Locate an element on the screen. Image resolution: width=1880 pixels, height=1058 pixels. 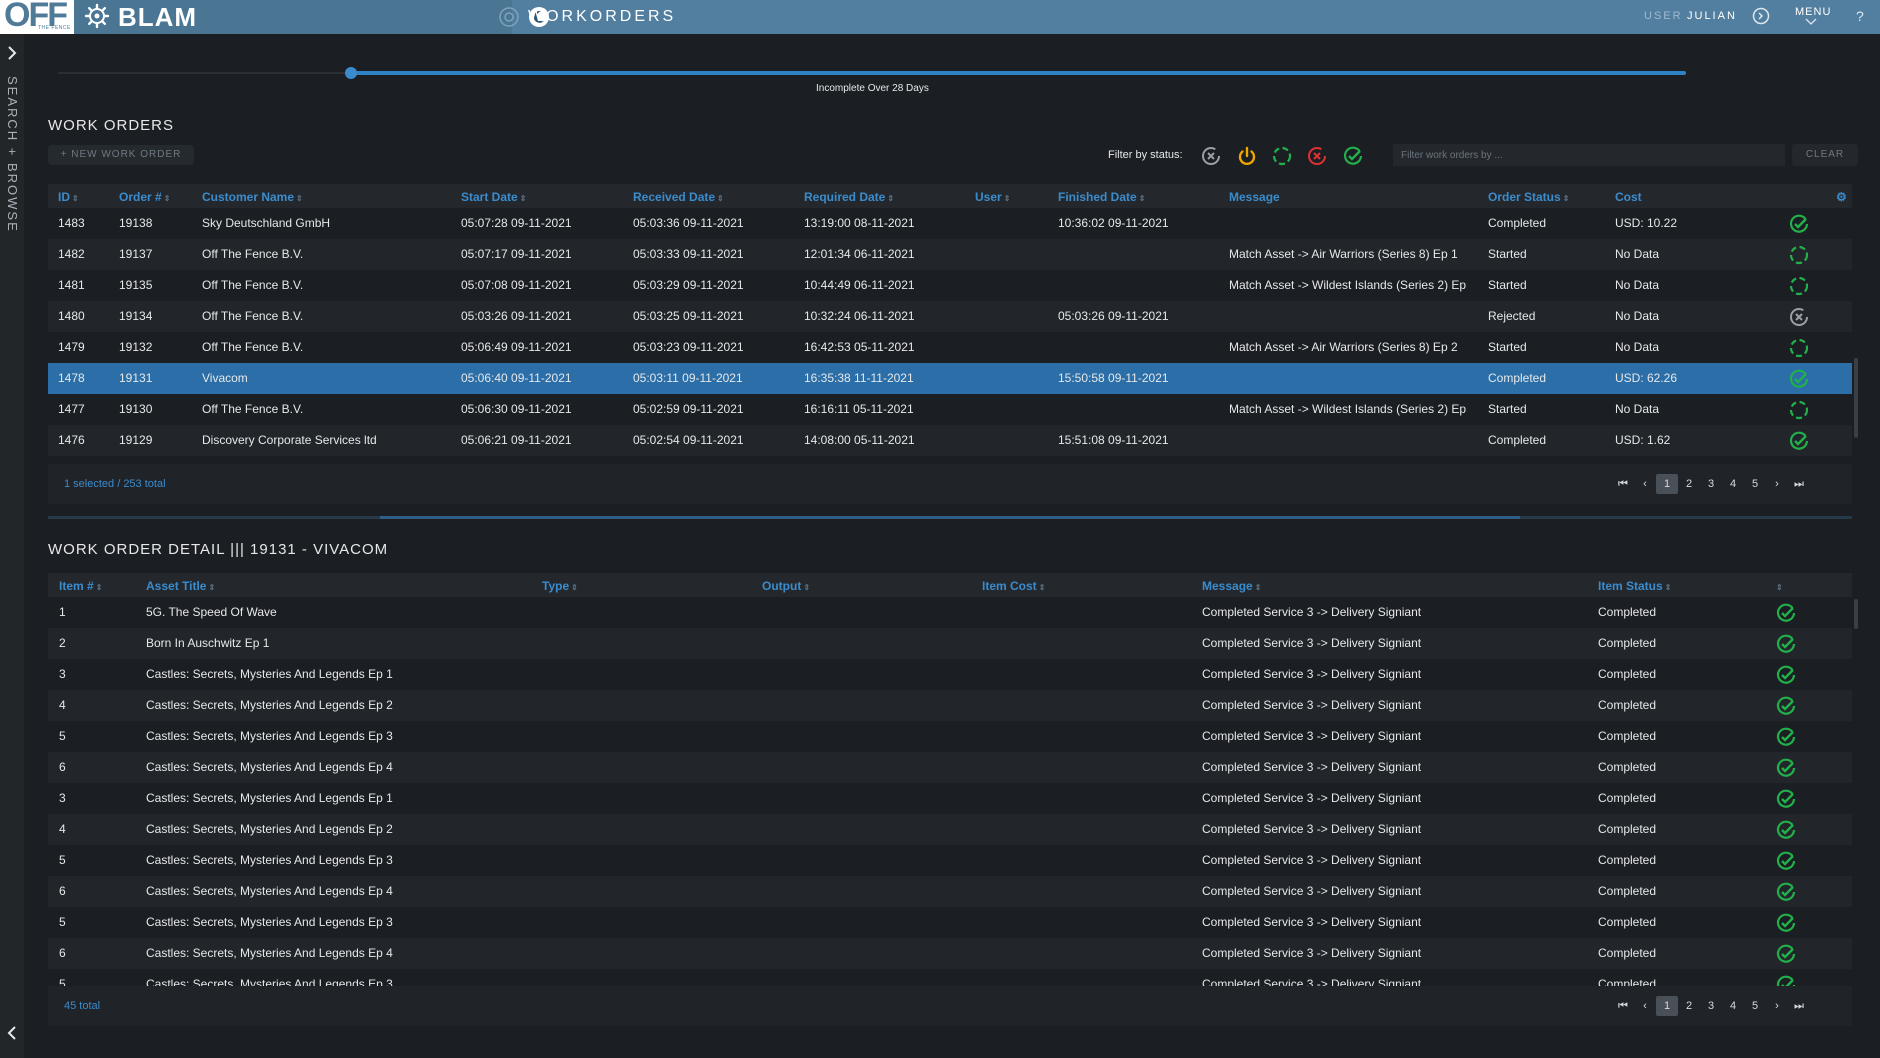
cell-customer-name: Vivacom is located at coordinates (225, 378).